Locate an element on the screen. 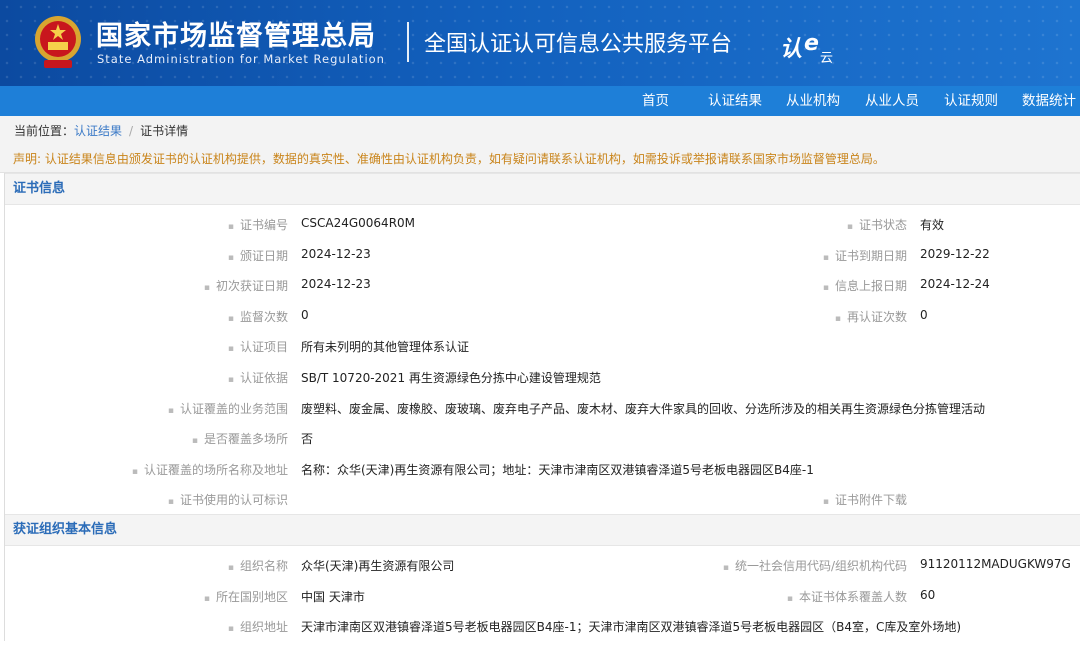 This screenshot has height=651, width=1080. attachment-download-link: 证书附件下载 is located at coordinates (865, 499).